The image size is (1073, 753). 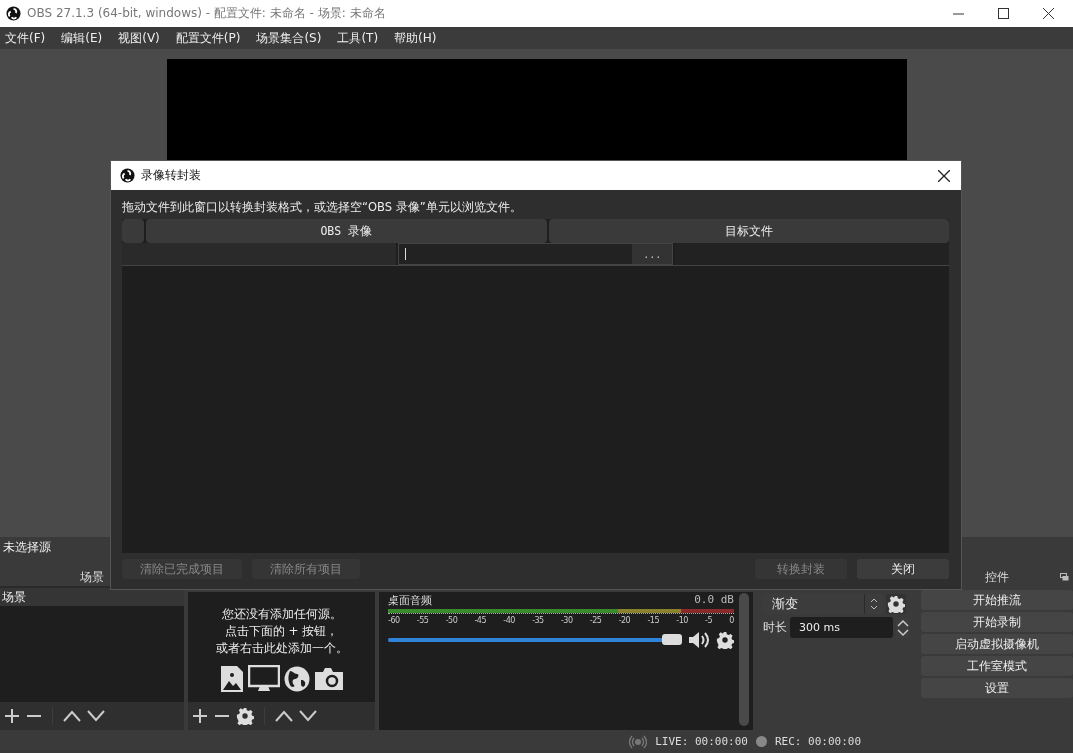 I want to click on meter-scale-label: -10, so click(x=682, y=620).